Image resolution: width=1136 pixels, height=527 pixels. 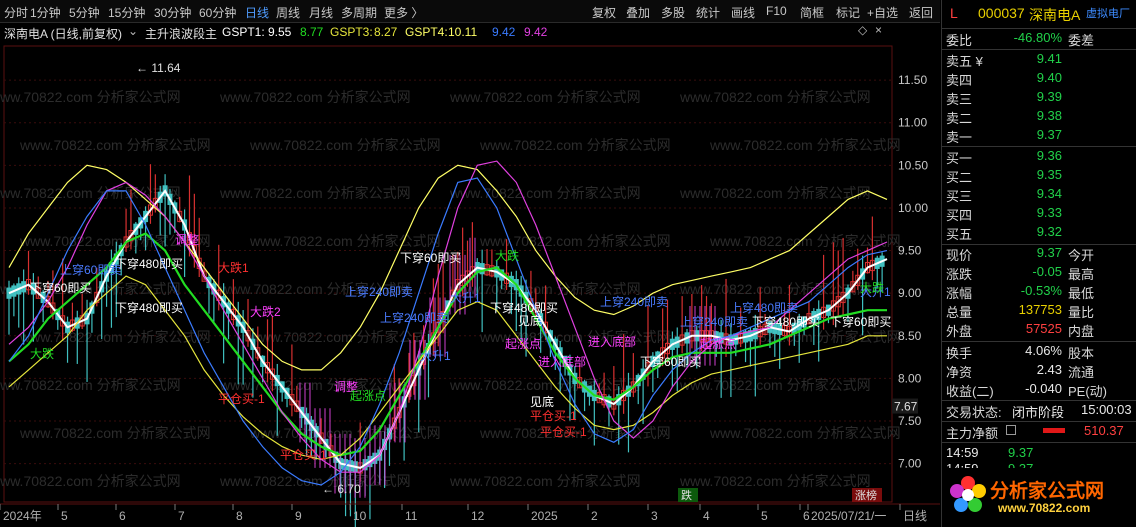 I want to click on rise-rank-tag: 涨榜, so click(x=866, y=495).